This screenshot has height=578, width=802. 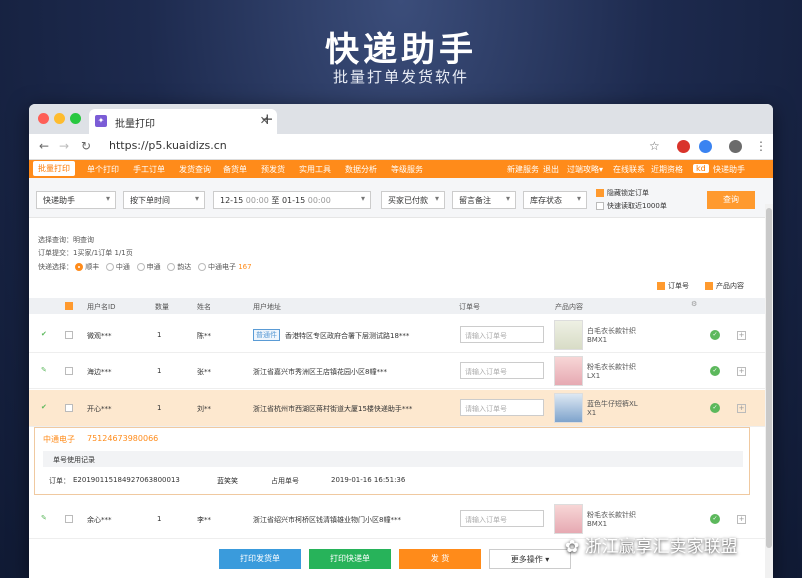 What do you see at coordinates (204, 520) in the screenshot?
I see `row-name: 李**` at bounding box center [204, 520].